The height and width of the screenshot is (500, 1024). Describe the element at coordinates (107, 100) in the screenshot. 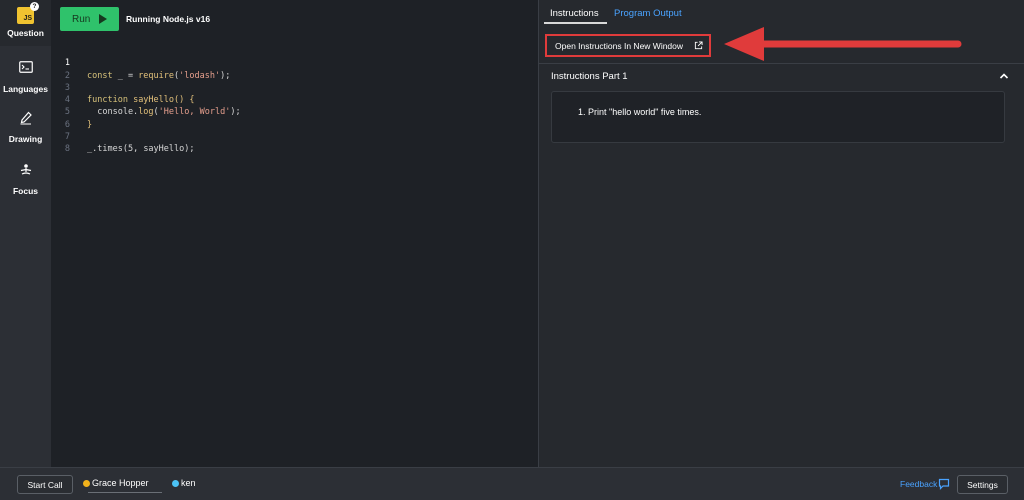

I see `code-token: function` at that location.